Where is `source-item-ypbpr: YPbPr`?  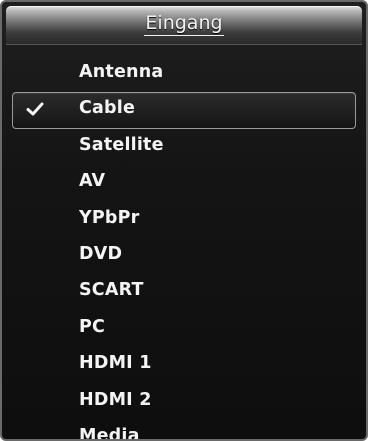 source-item-ypbpr: YPbPr is located at coordinates (184, 220).